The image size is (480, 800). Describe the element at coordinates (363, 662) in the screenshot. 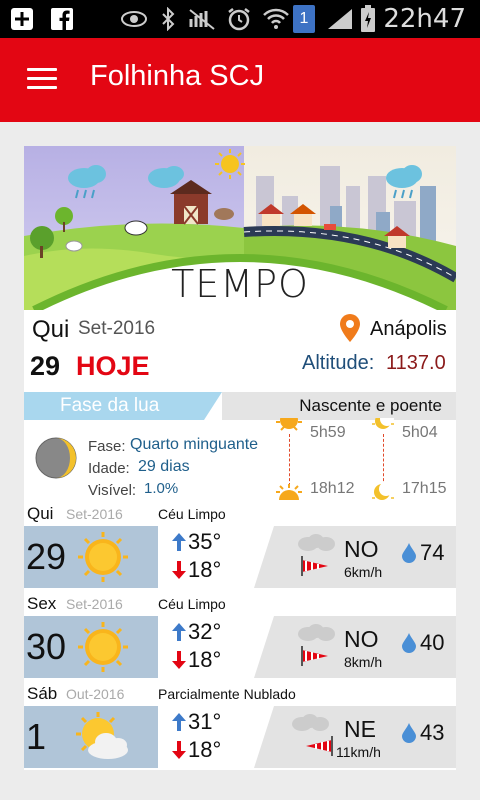

I see `wind-speed: 8km/h` at that location.